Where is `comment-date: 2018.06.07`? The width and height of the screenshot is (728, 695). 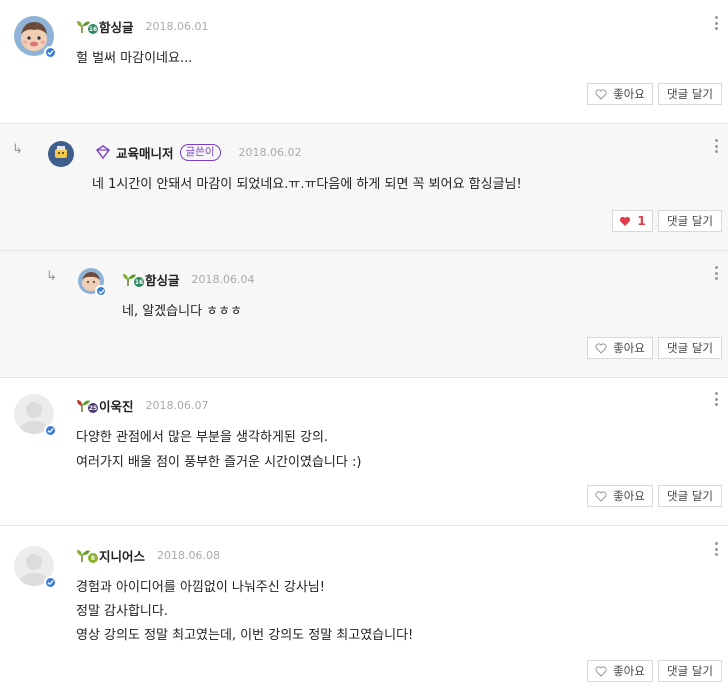
comment-date: 2018.06.07 is located at coordinates (177, 405).